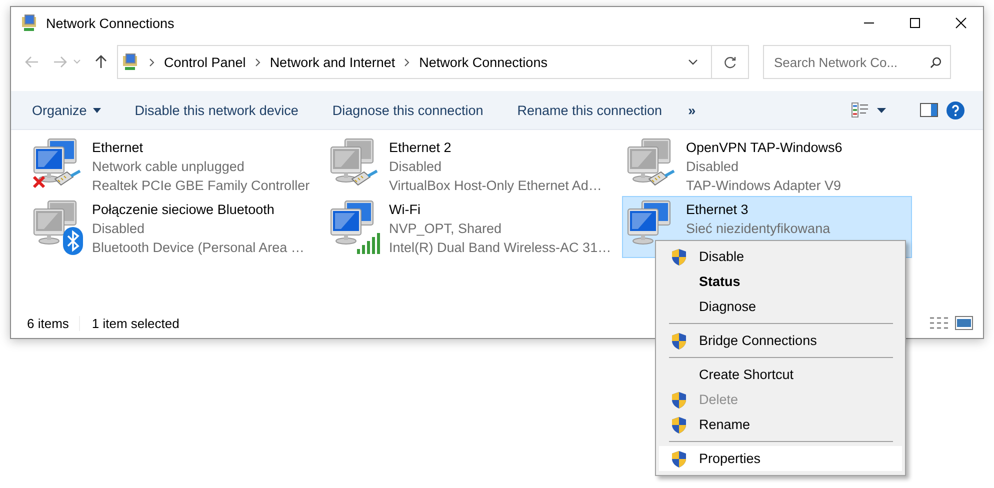 This screenshot has width=994, height=488. I want to click on selection-count: 1 item selected, so click(129, 323).